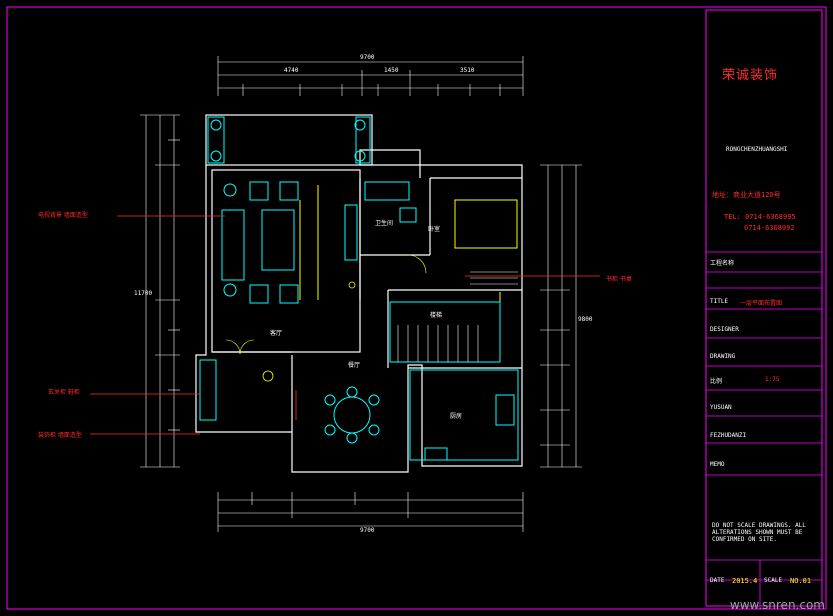 This screenshot has height=616, width=833. I want to click on date-value: 2015.4, so click(745, 581).